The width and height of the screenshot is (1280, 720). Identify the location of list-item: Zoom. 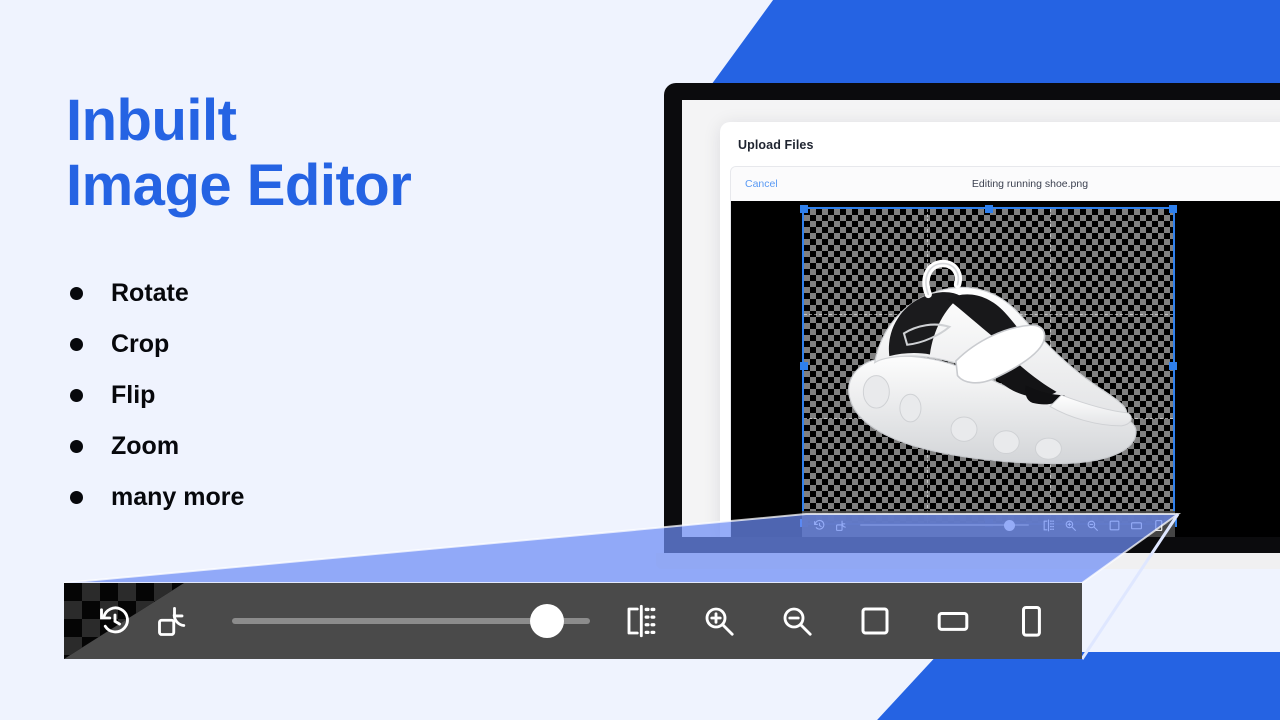
(157, 446).